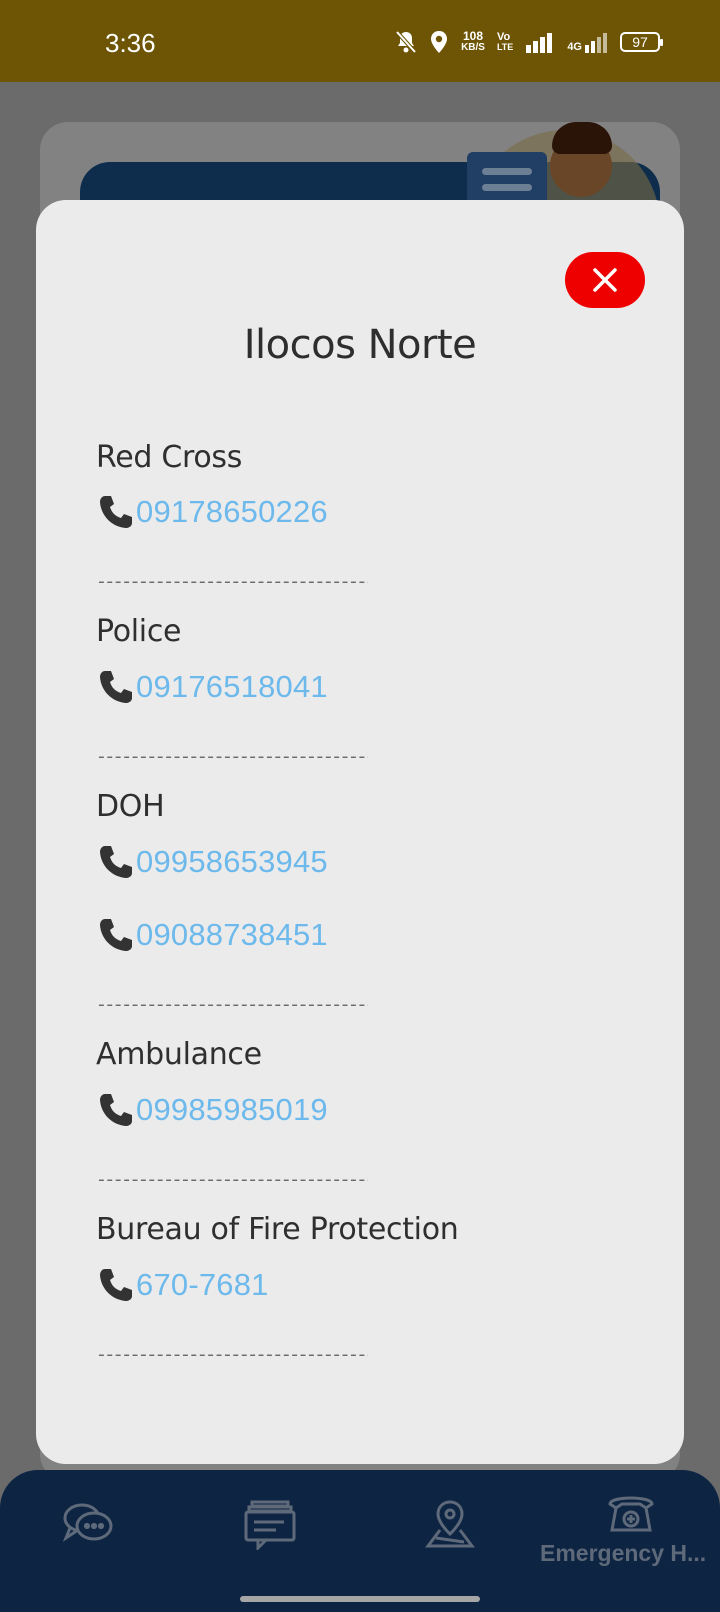 This screenshot has width=720, height=1612. What do you see at coordinates (473, 36) in the screenshot?
I see `network-speed-value: 108` at bounding box center [473, 36].